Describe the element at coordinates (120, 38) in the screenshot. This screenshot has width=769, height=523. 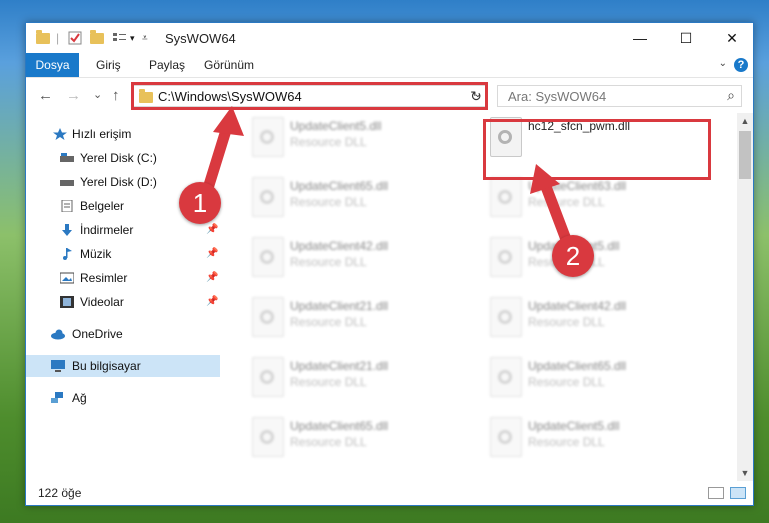
I see `view-options-icon` at that location.